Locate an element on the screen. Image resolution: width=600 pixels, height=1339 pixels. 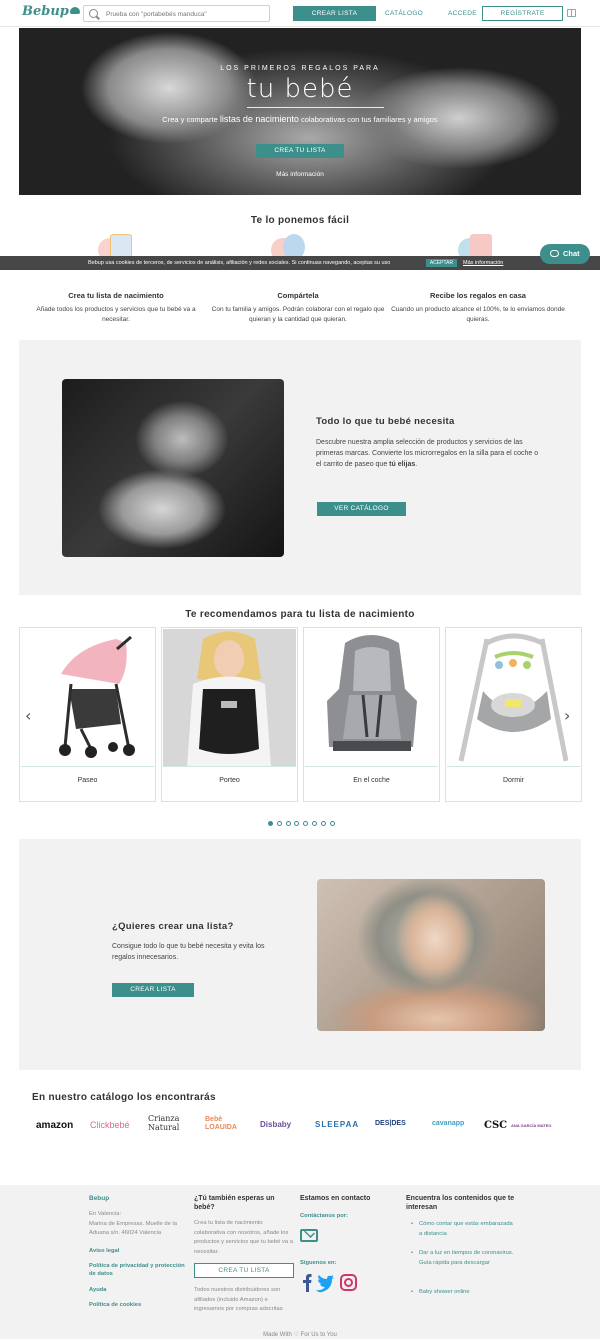
carousel-dots is located at coordinates (303, 822).